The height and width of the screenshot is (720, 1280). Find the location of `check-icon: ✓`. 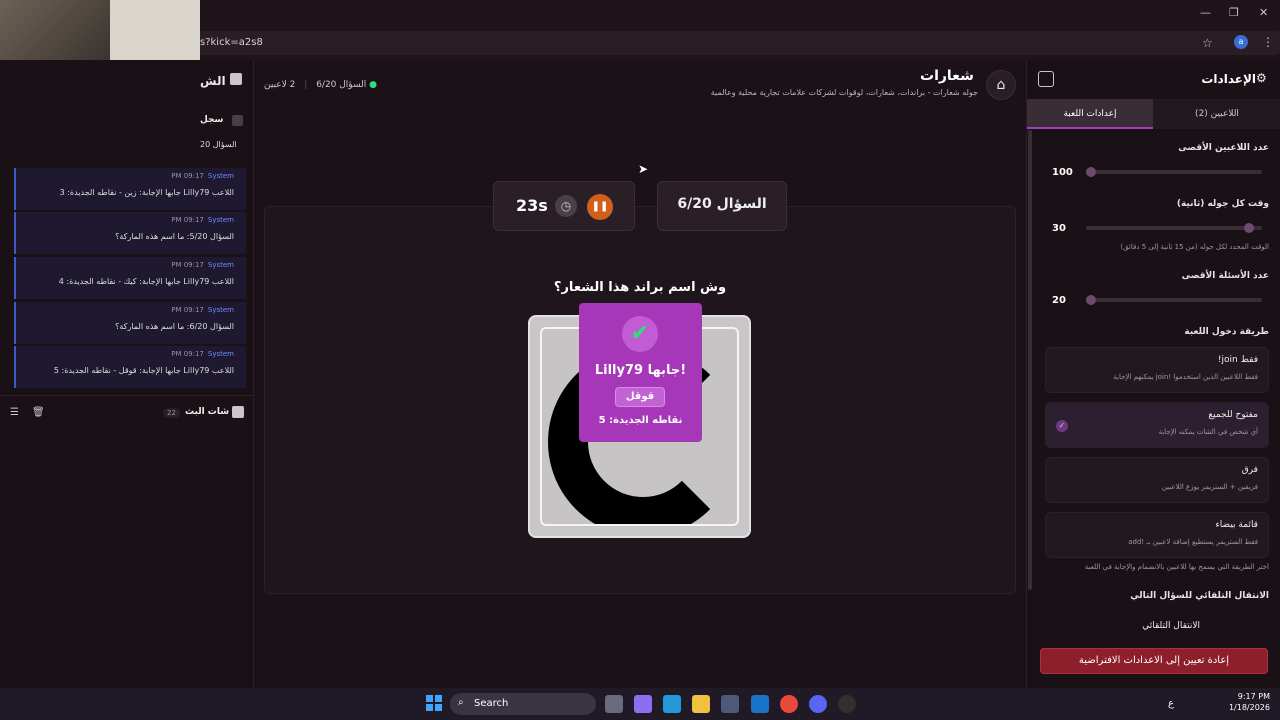

check-icon: ✓ is located at coordinates (1062, 426).